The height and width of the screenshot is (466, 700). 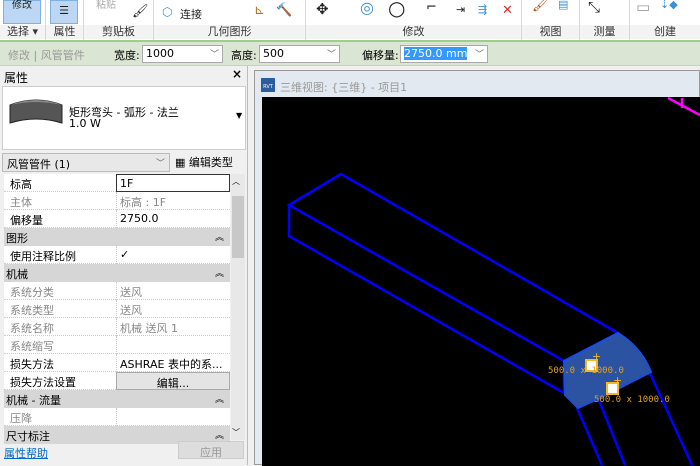 I want to click on add-grip-icon: +, so click(x=596, y=356).